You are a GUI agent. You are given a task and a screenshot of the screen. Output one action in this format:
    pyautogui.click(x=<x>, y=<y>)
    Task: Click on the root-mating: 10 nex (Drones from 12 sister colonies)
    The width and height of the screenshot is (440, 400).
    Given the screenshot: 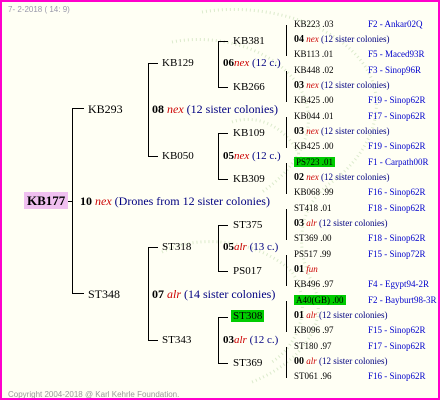 What is the action you would take?
    pyautogui.click(x=175, y=201)
    